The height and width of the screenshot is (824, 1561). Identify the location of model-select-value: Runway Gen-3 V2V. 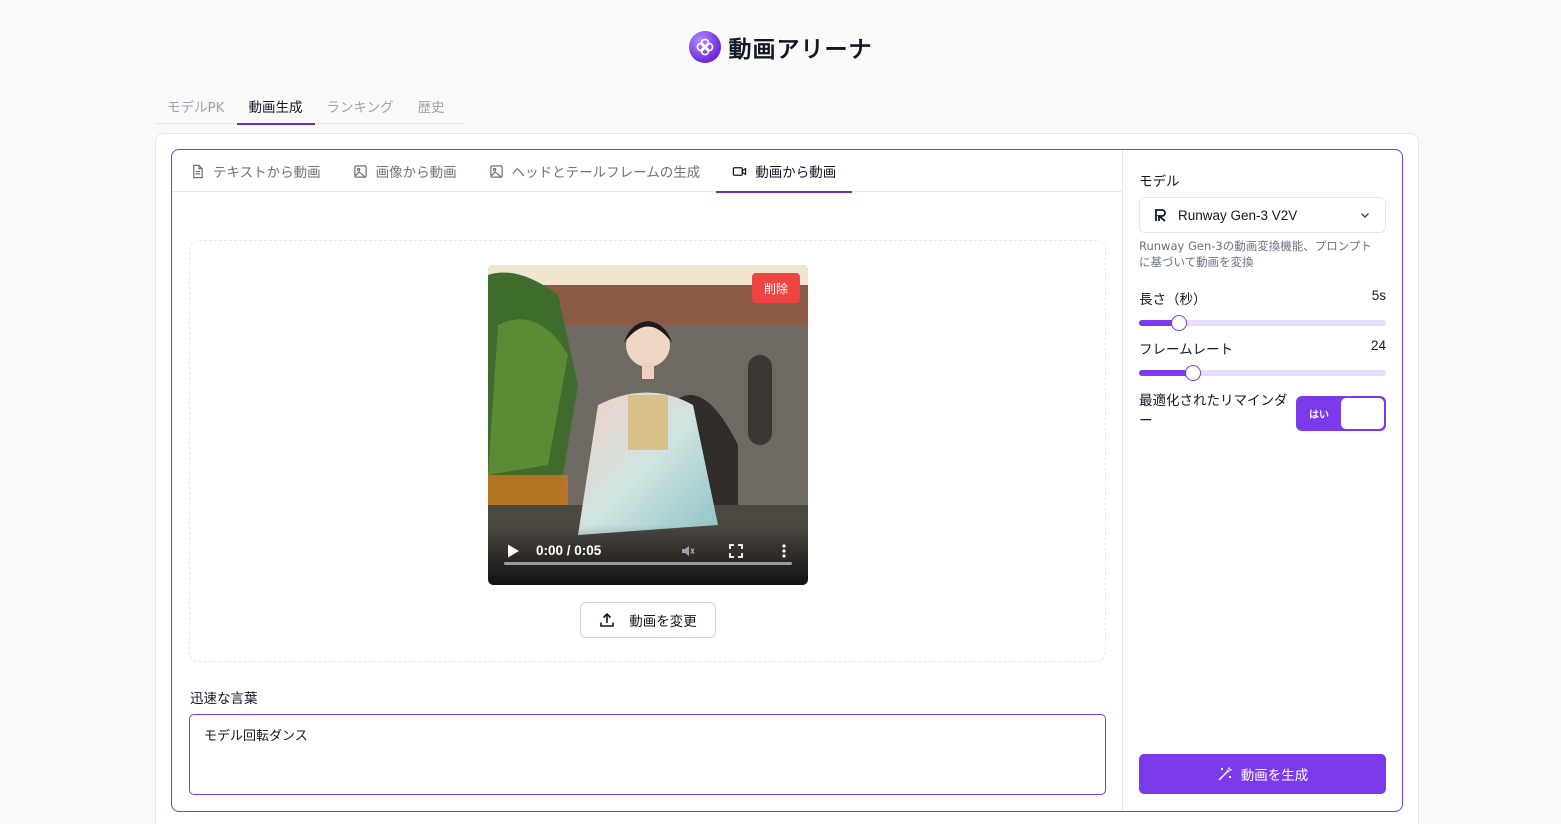
(1238, 215).